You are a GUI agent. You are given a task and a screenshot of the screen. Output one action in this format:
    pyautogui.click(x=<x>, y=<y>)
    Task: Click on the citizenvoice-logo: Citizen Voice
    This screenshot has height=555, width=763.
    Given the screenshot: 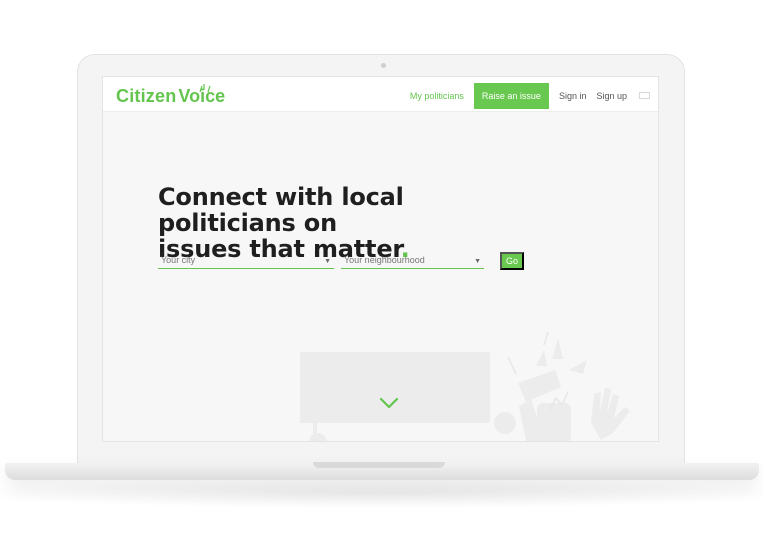 What is the action you would take?
    pyautogui.click(x=170, y=96)
    